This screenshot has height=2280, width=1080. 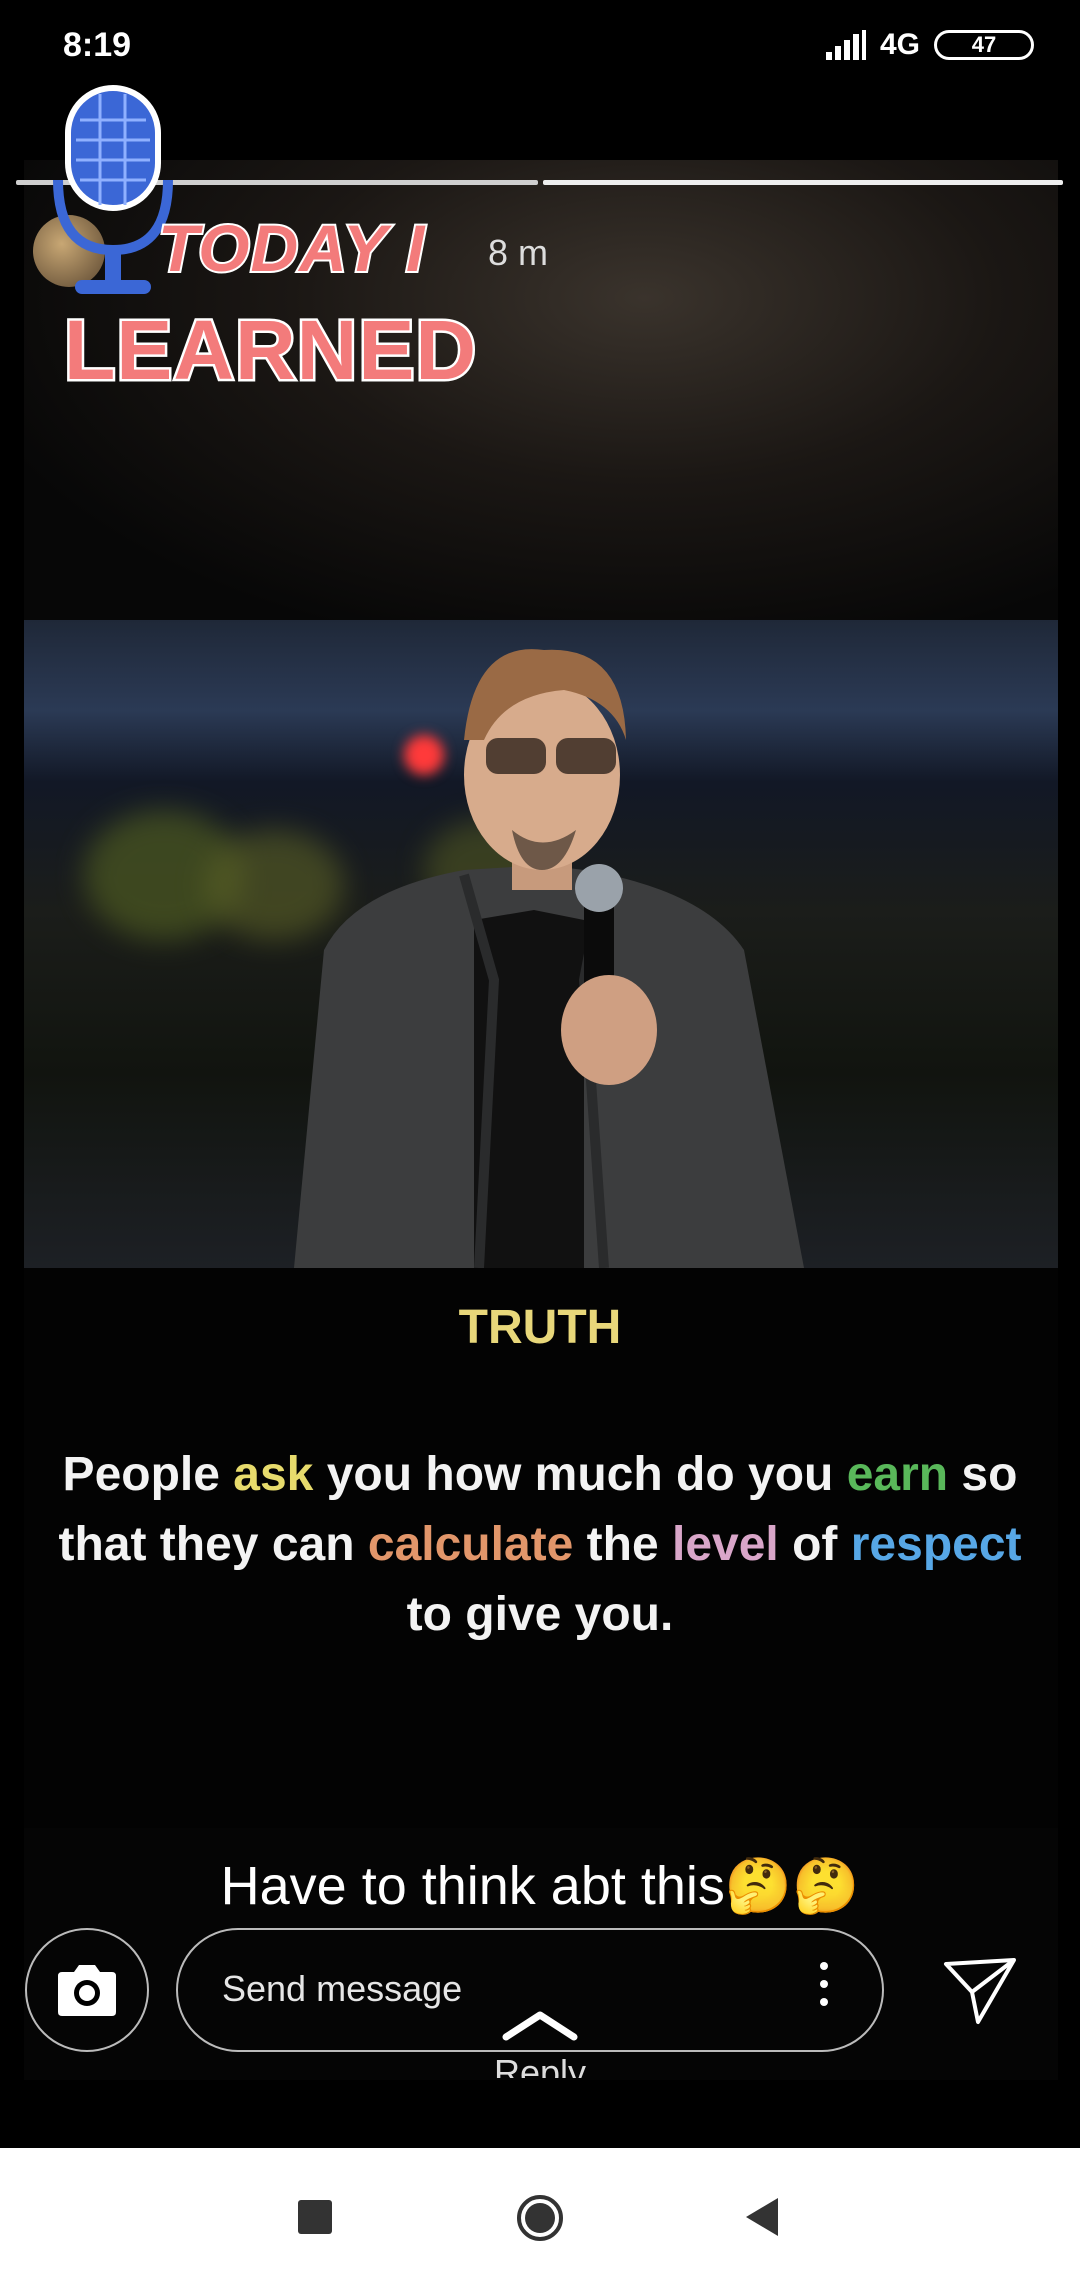 What do you see at coordinates (540, 2218) in the screenshot?
I see `home-icon` at bounding box center [540, 2218].